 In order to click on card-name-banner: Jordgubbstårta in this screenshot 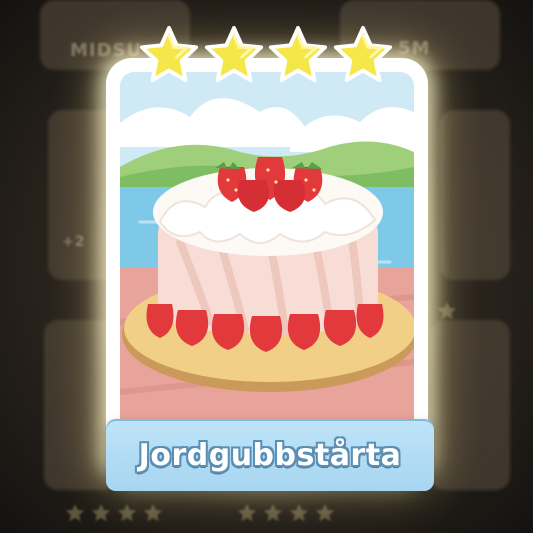, I will do `click(270, 455)`.